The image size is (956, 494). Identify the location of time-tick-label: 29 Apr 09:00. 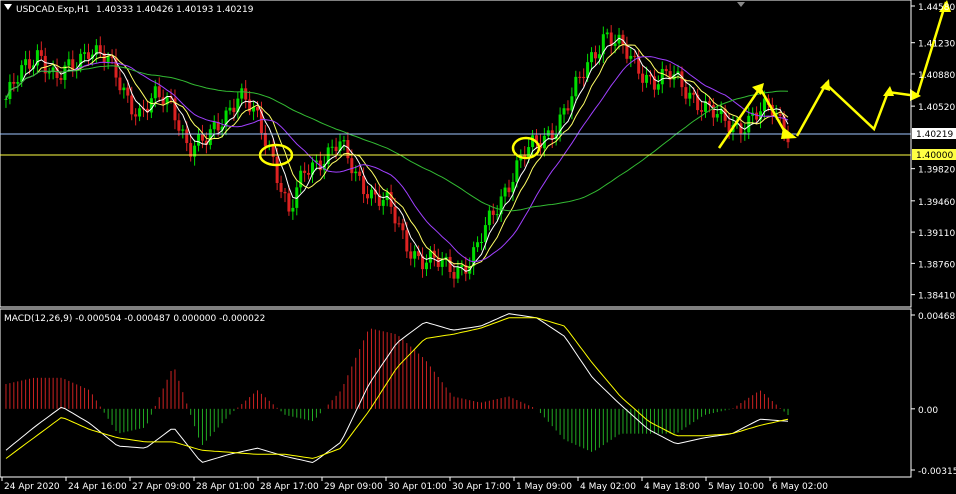
(353, 487).